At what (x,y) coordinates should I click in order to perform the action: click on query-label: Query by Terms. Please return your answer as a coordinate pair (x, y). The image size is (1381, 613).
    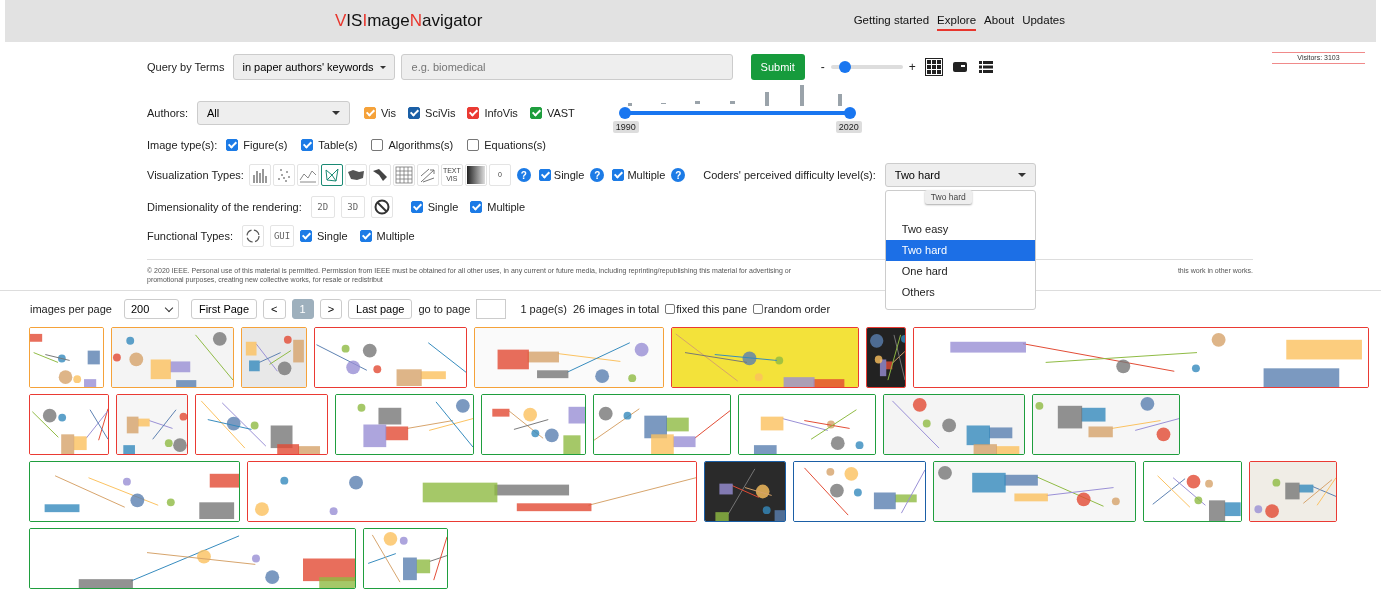
    Looking at the image, I should click on (186, 67).